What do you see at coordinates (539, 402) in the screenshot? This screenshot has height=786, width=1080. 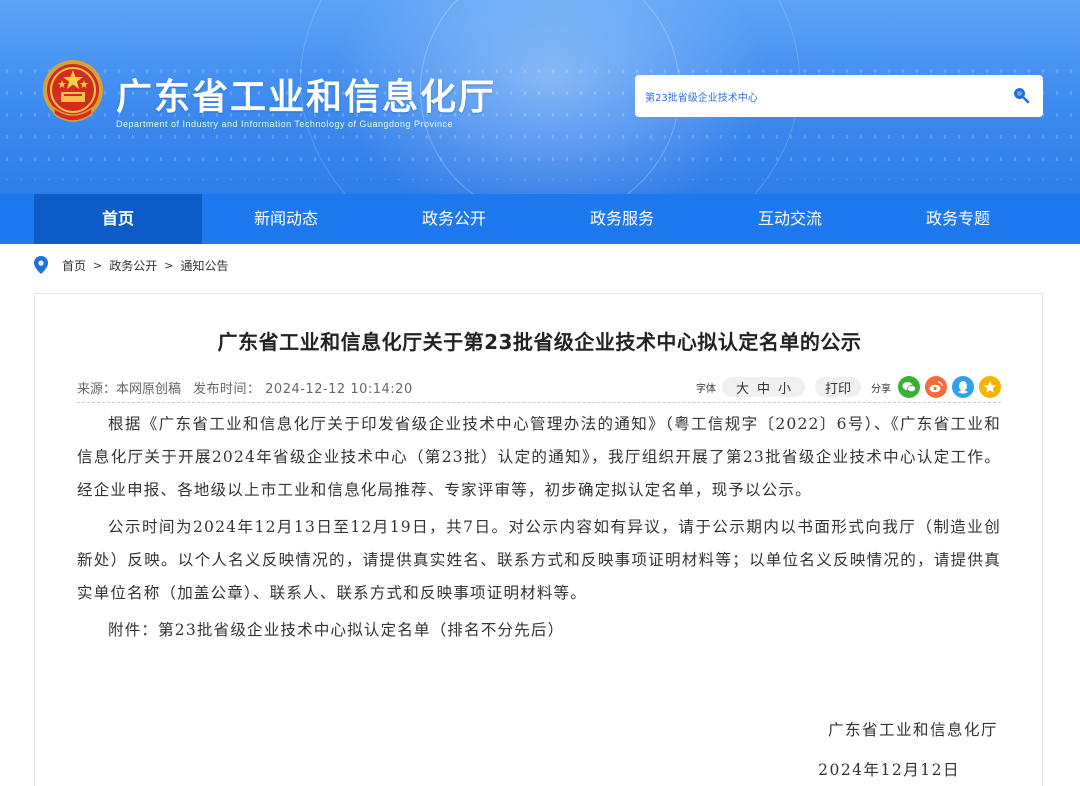 I see `meta-divider` at bounding box center [539, 402].